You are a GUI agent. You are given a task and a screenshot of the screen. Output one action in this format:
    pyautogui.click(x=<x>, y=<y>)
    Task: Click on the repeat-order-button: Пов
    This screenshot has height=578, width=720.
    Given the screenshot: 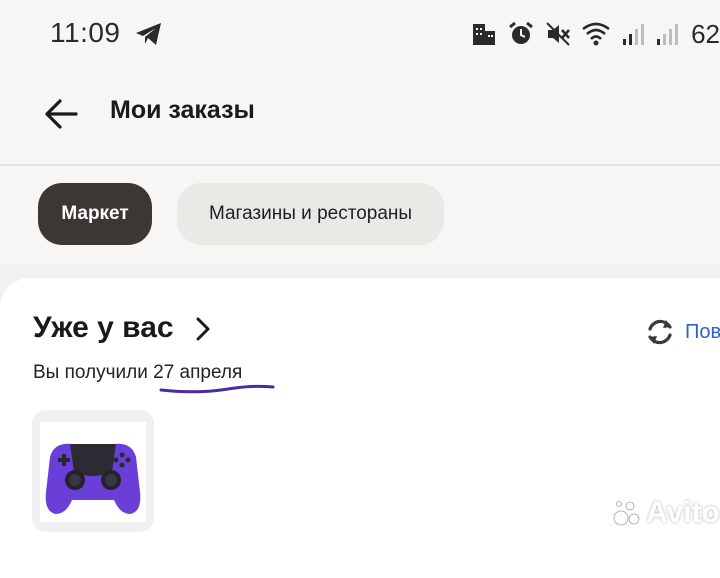 What is the action you would take?
    pyautogui.click(x=681, y=332)
    